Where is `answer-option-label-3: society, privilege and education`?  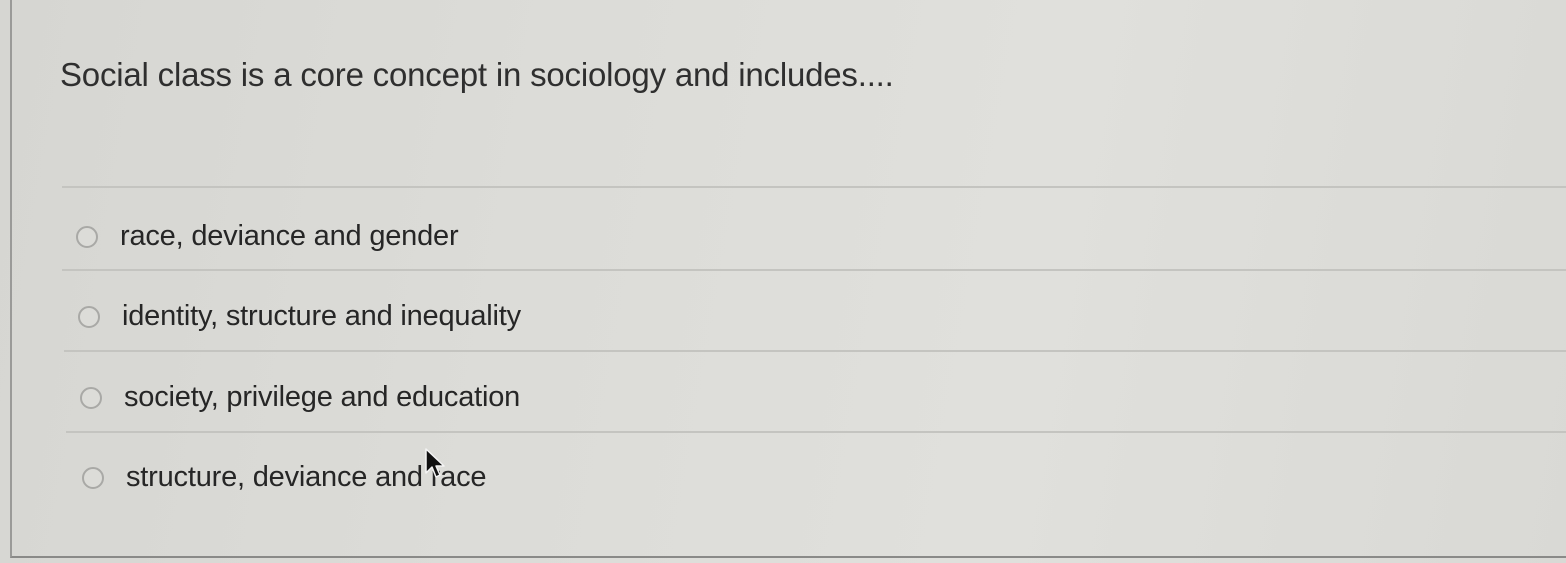
answer-option-label-3: society, privilege and education is located at coordinates (322, 397).